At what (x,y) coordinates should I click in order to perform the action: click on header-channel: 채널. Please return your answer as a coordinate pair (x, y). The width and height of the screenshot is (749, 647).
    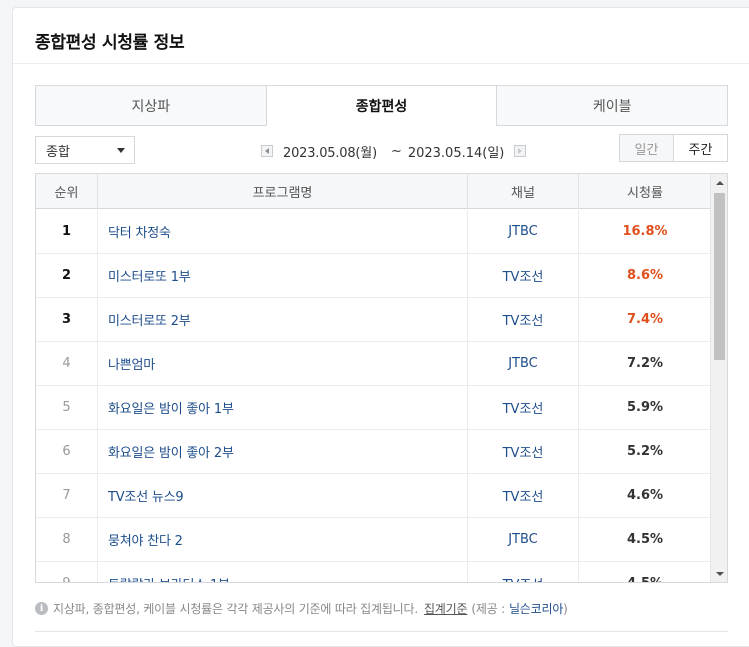
    Looking at the image, I should click on (523, 191).